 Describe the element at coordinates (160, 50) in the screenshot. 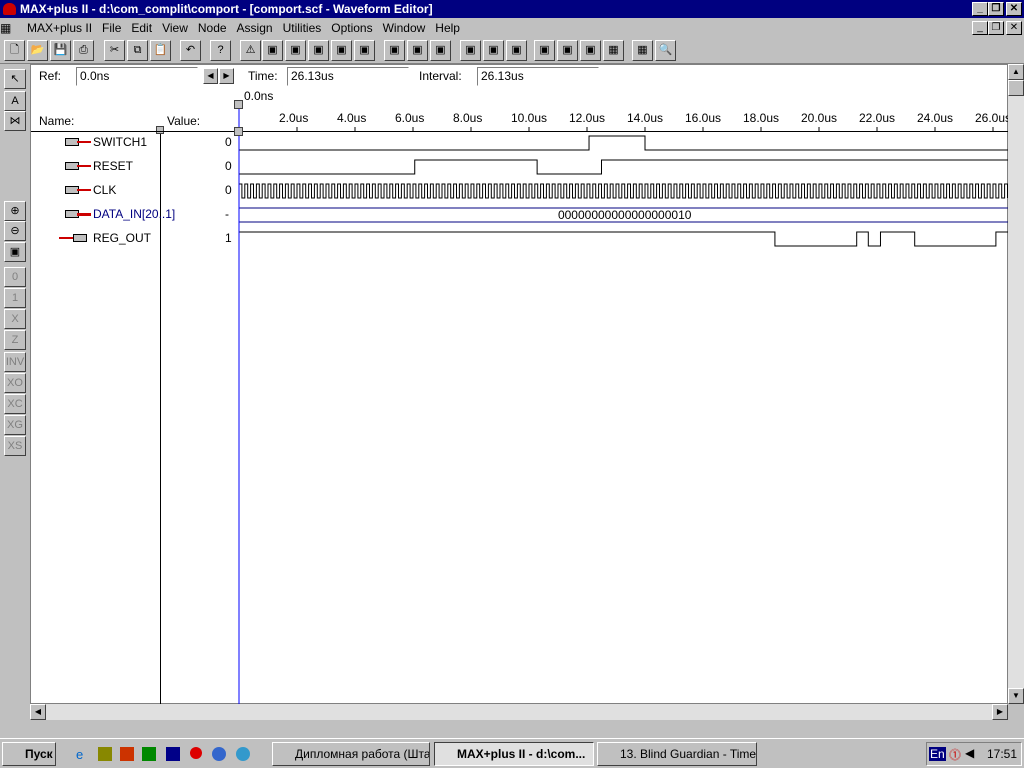

I see `paste-icon: 📋` at that location.